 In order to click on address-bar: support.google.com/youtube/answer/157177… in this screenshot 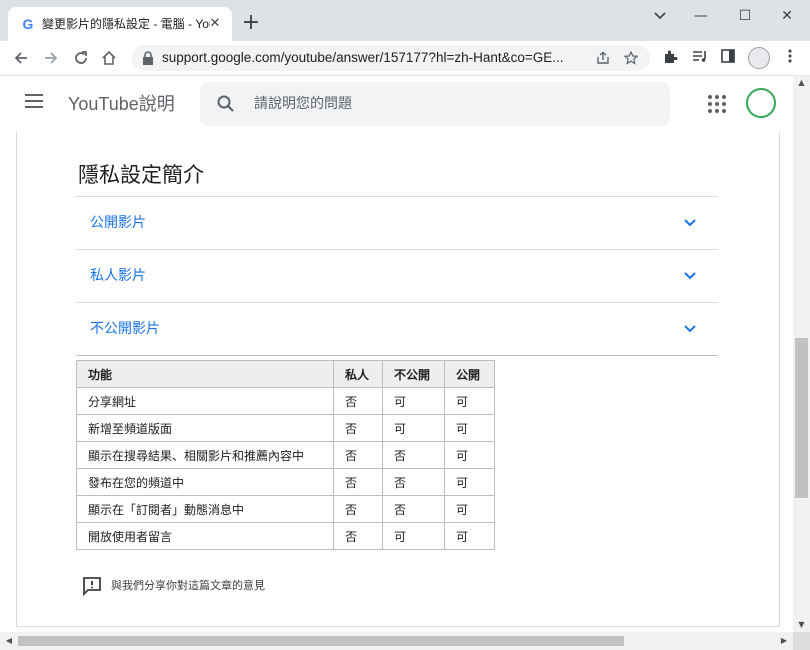, I will do `click(391, 58)`.